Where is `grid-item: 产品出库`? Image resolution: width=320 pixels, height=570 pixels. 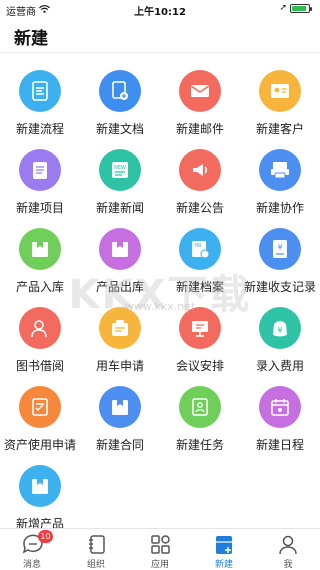
grid-item: 产品出库 is located at coordinates (120, 267).